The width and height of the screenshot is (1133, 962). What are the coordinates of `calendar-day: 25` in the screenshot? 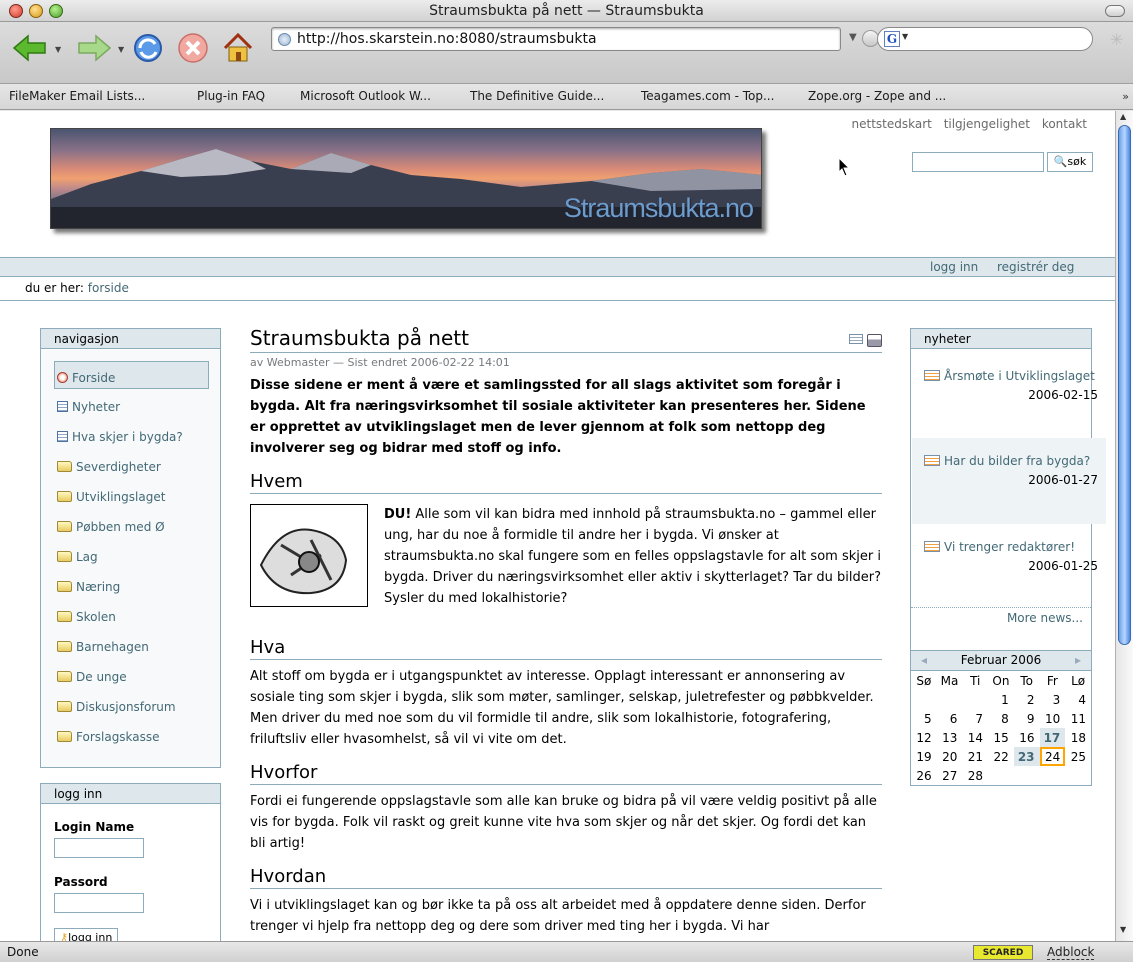 It's located at (1078, 756).